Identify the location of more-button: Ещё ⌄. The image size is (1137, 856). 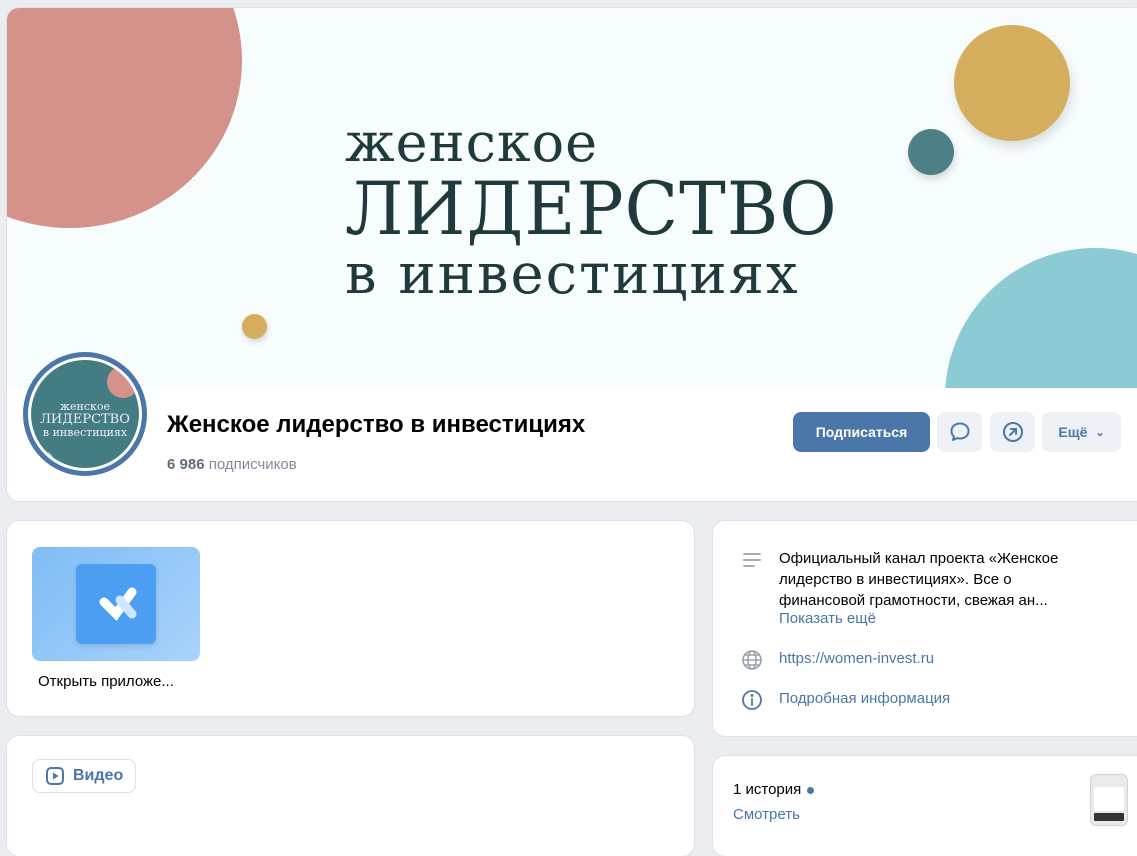
(1081, 432).